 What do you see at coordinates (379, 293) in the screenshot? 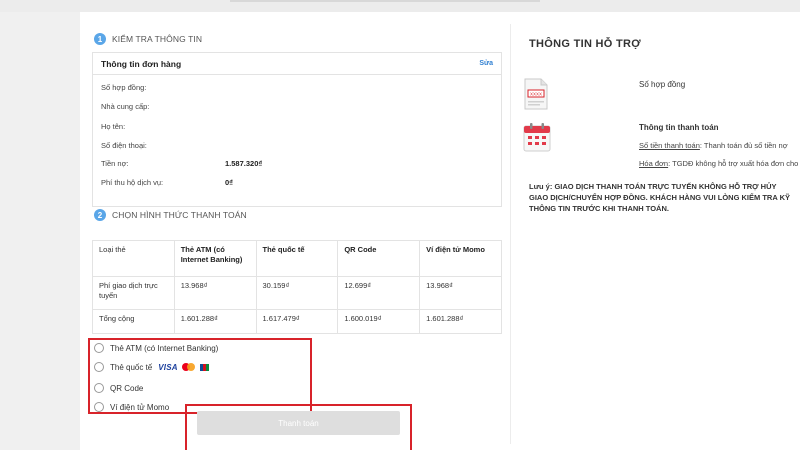
I see `table-cell: 12.699₫` at bounding box center [379, 293].